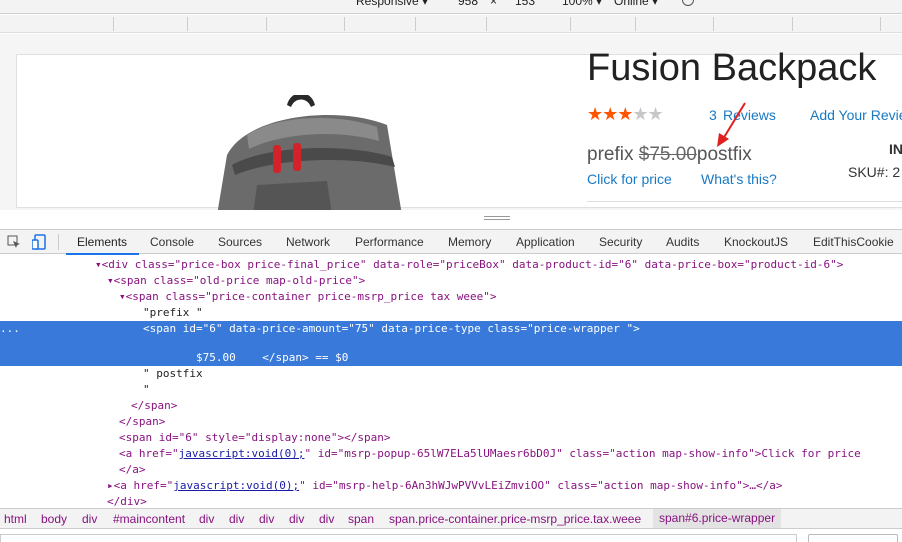 The width and height of the screenshot is (902, 542). Describe the element at coordinates (240, 242) in the screenshot. I see `tab-sources: Sources` at that location.